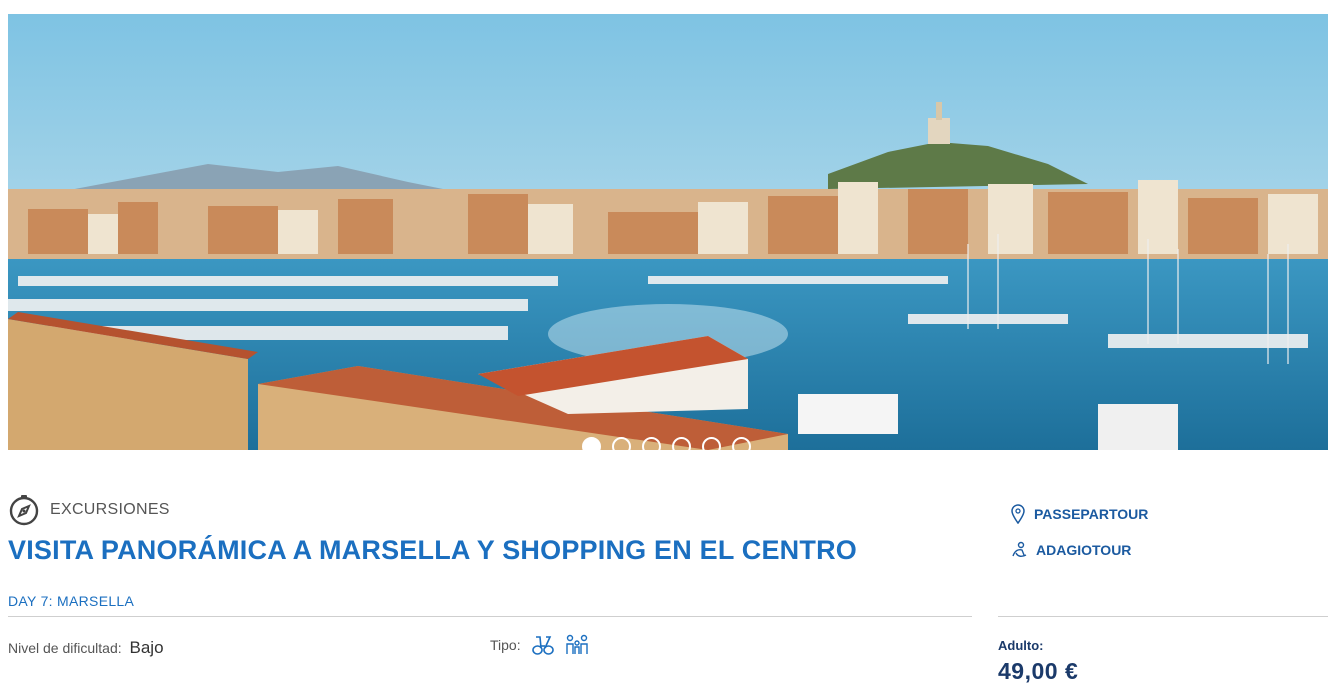  Describe the element at coordinates (24, 510) in the screenshot. I see `compass-icon` at that location.